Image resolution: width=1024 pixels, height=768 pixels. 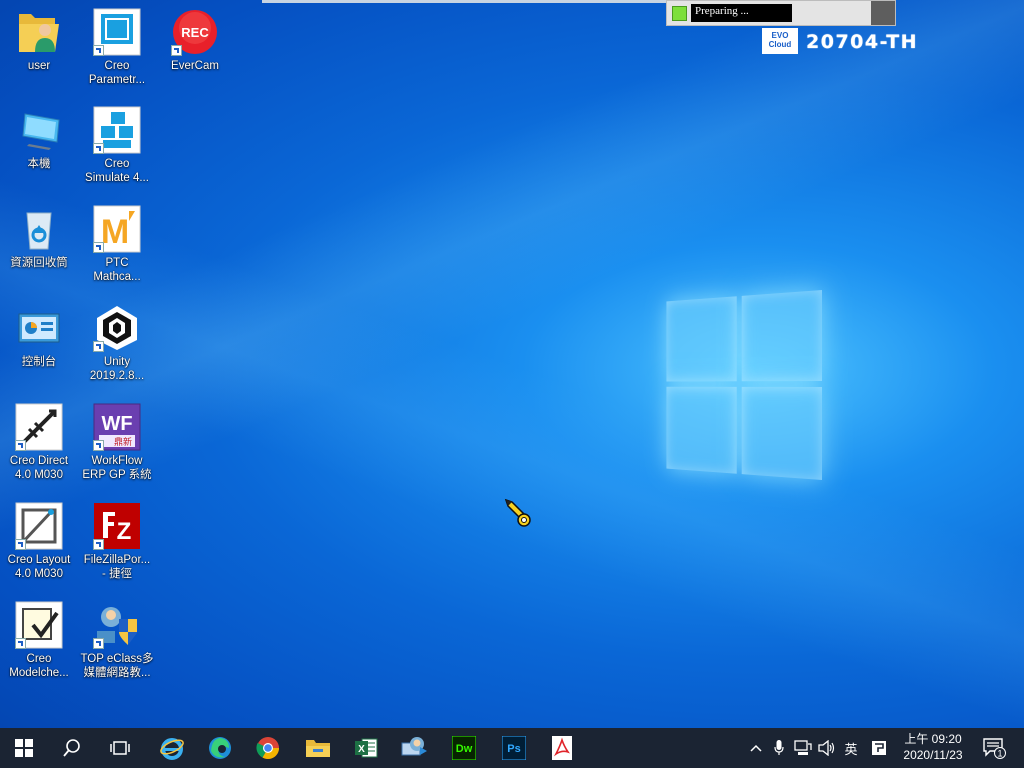 I want to click on hostname-label: 20704-TH, so click(x=862, y=42).